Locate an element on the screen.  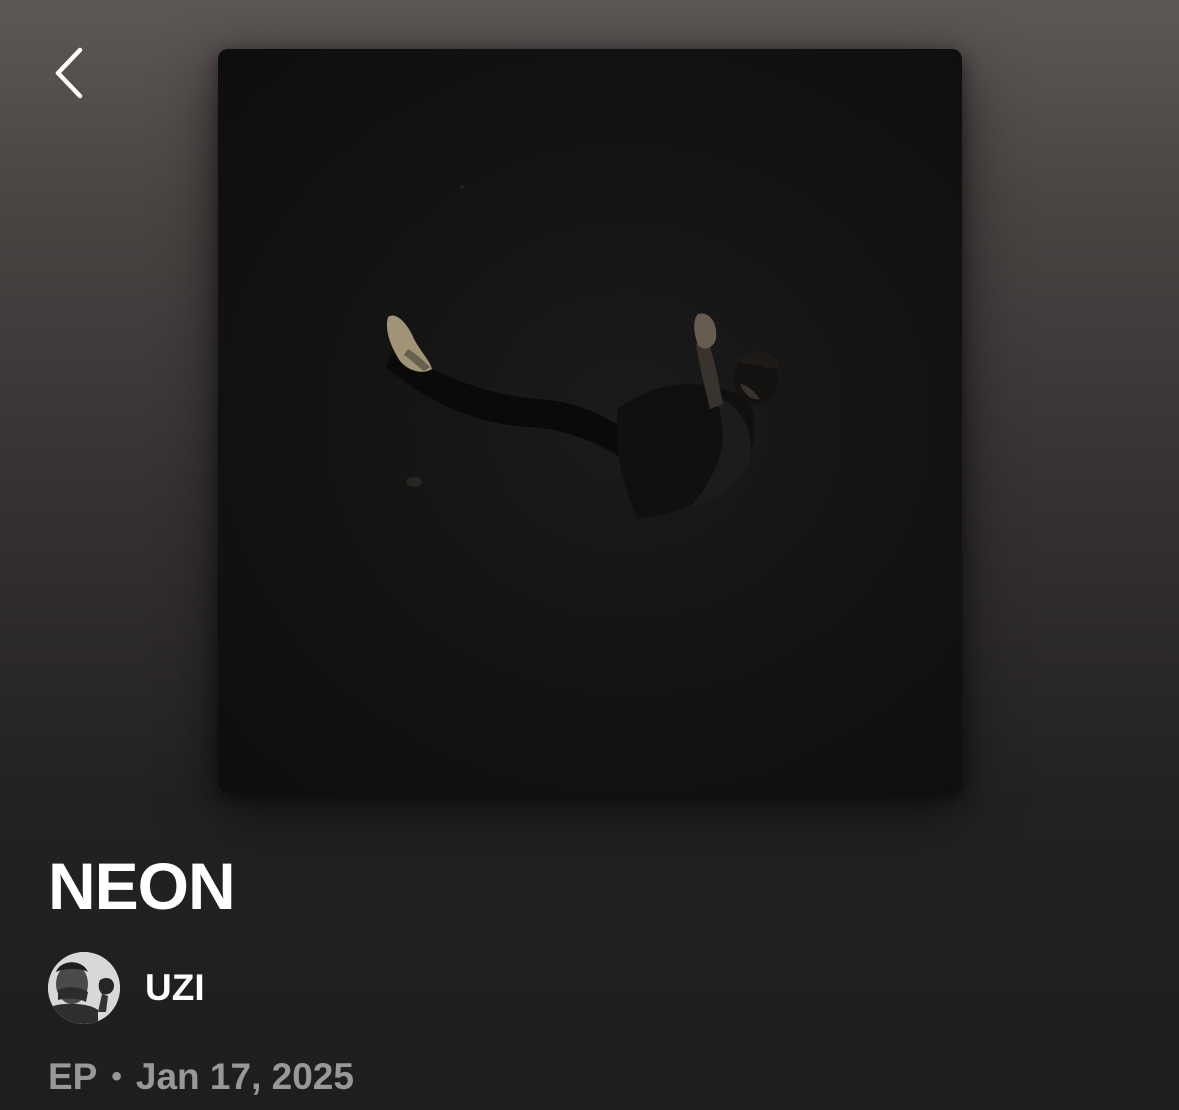
release-date: Jan 17, 2025 is located at coordinates (244, 1076).